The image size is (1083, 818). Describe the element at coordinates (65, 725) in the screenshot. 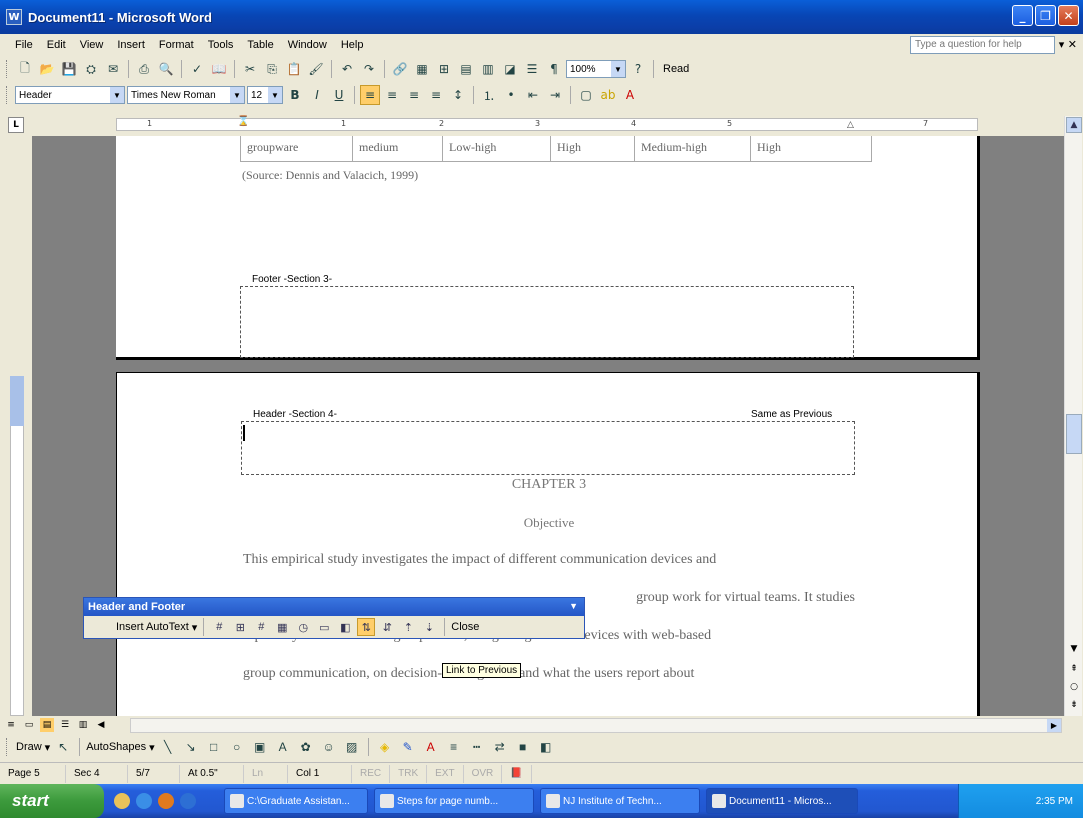

I see `outline-view-icon: ☰` at that location.